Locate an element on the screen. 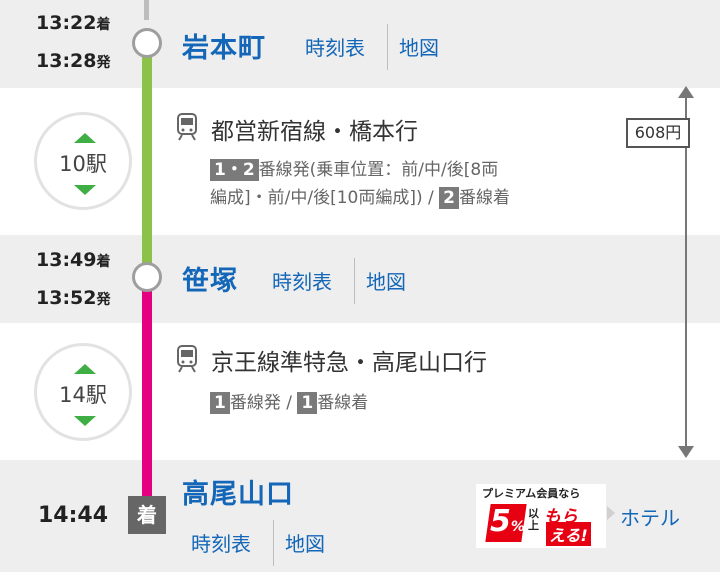 The width and height of the screenshot is (720, 572). station-name: 笹塚 is located at coordinates (210, 278).